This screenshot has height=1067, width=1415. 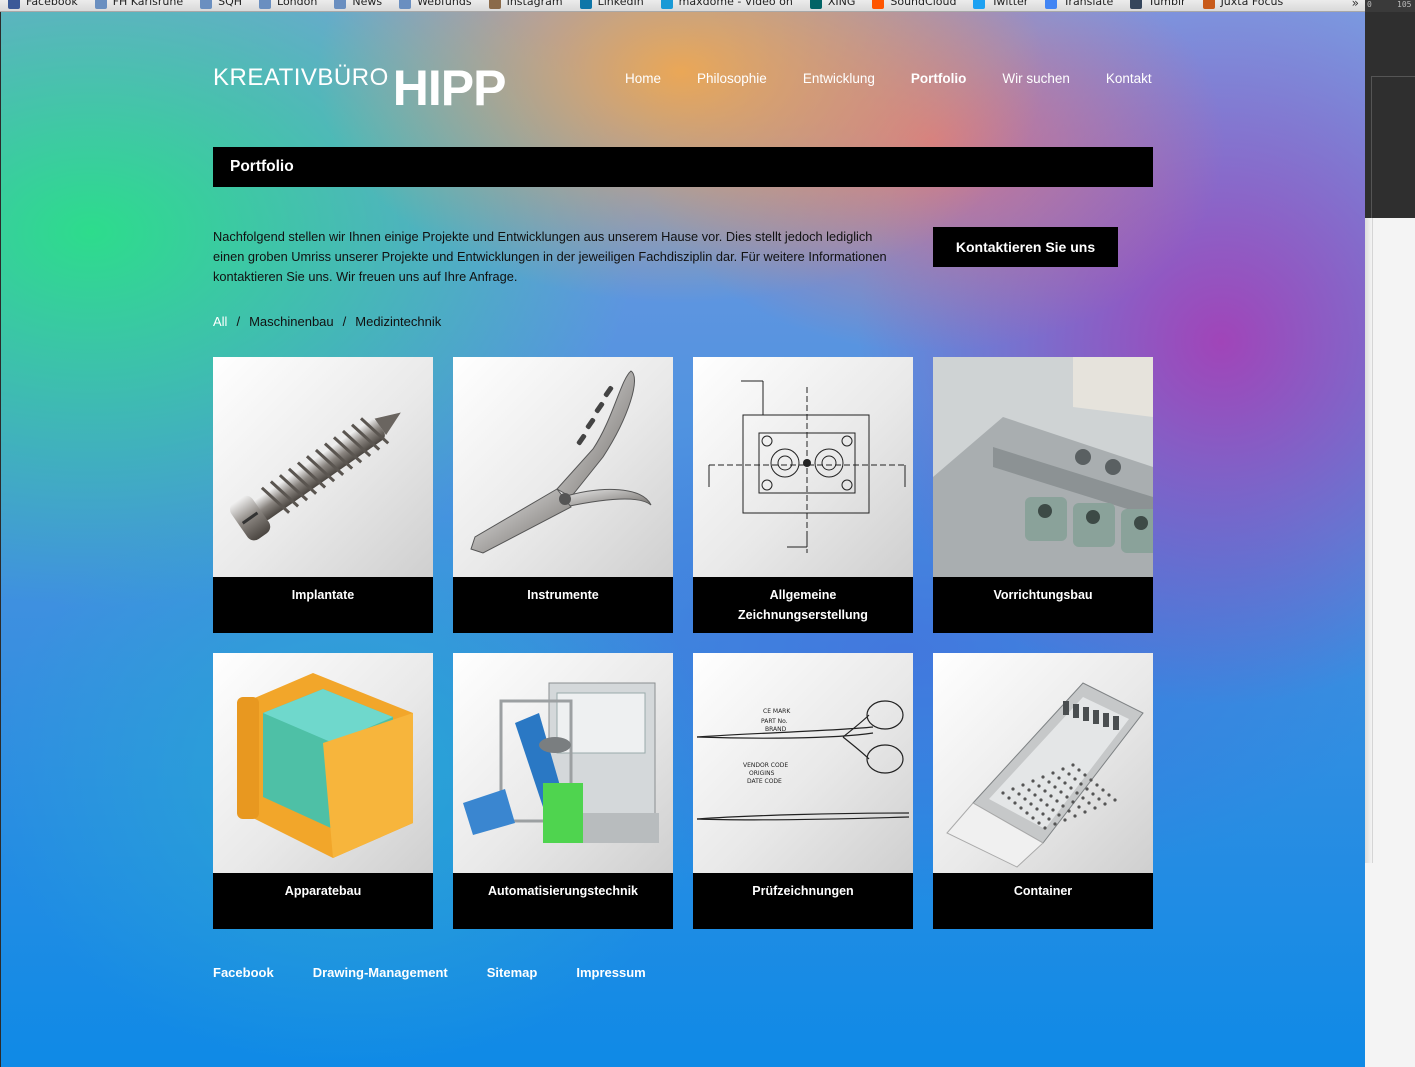 I want to click on sterile-container-image, so click(x=1043, y=763).